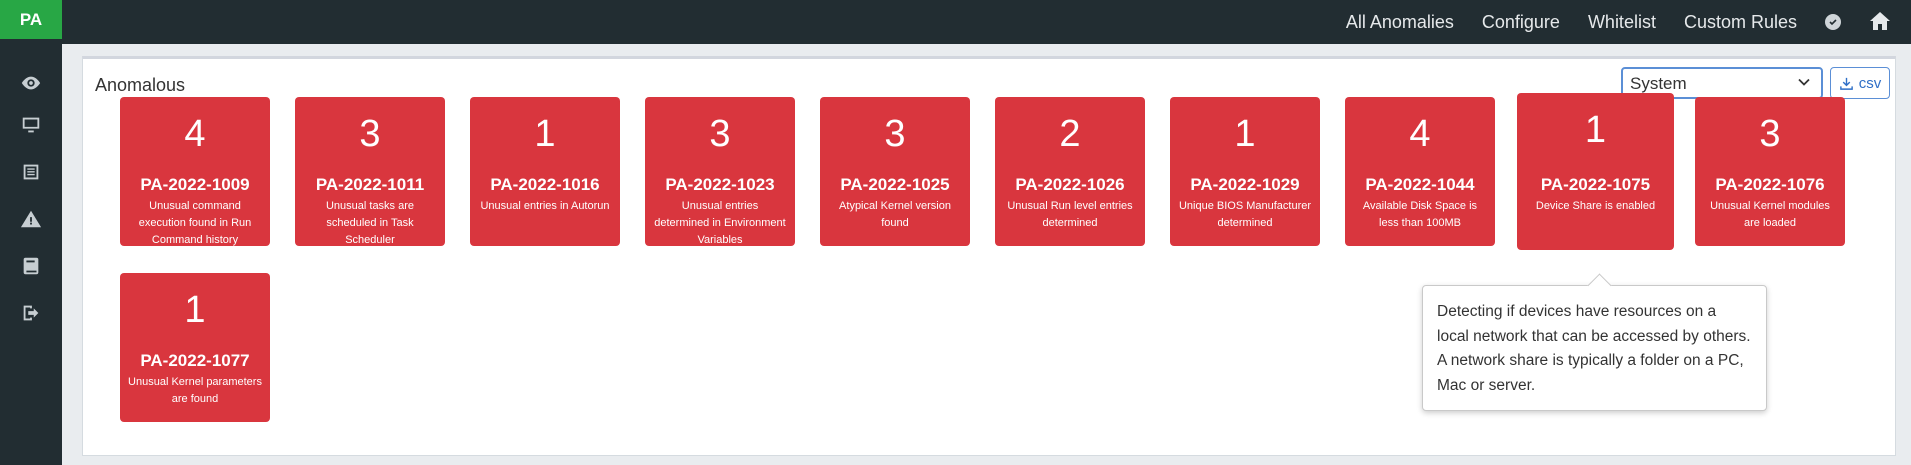  I want to click on sidebar: PA, so click(31, 232).